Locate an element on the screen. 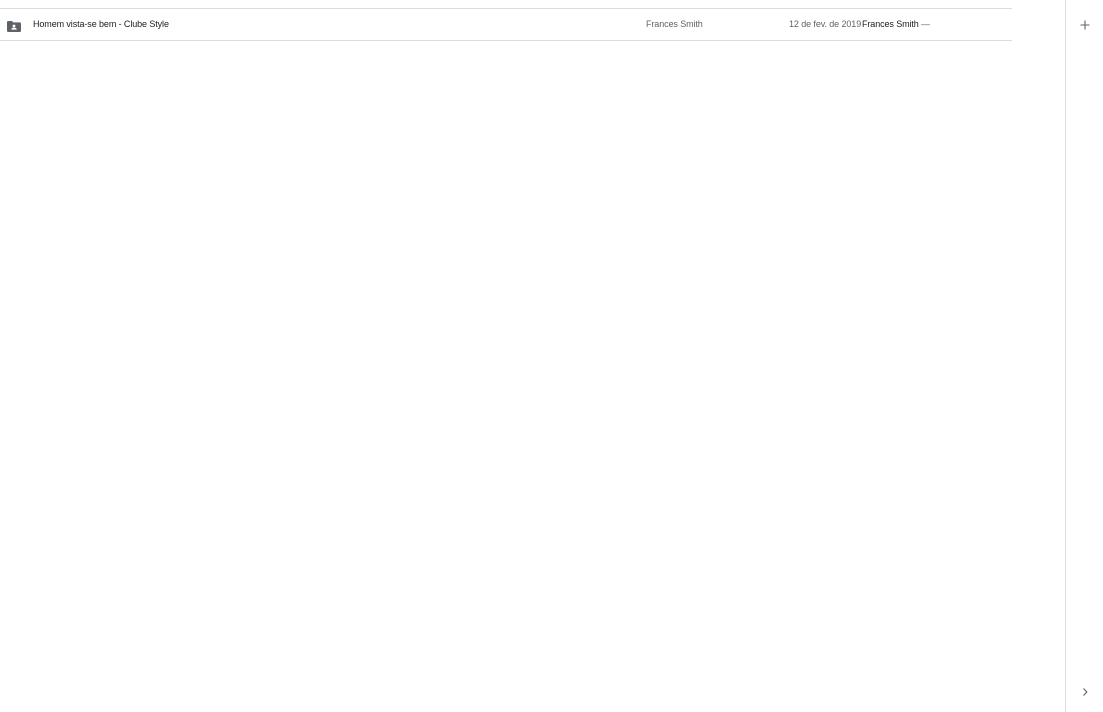 The height and width of the screenshot is (712, 1103). file-owner: Frances Smith is located at coordinates (674, 24).